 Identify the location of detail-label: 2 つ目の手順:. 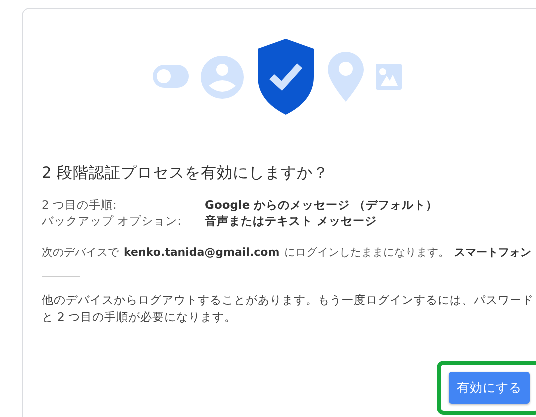
(80, 205).